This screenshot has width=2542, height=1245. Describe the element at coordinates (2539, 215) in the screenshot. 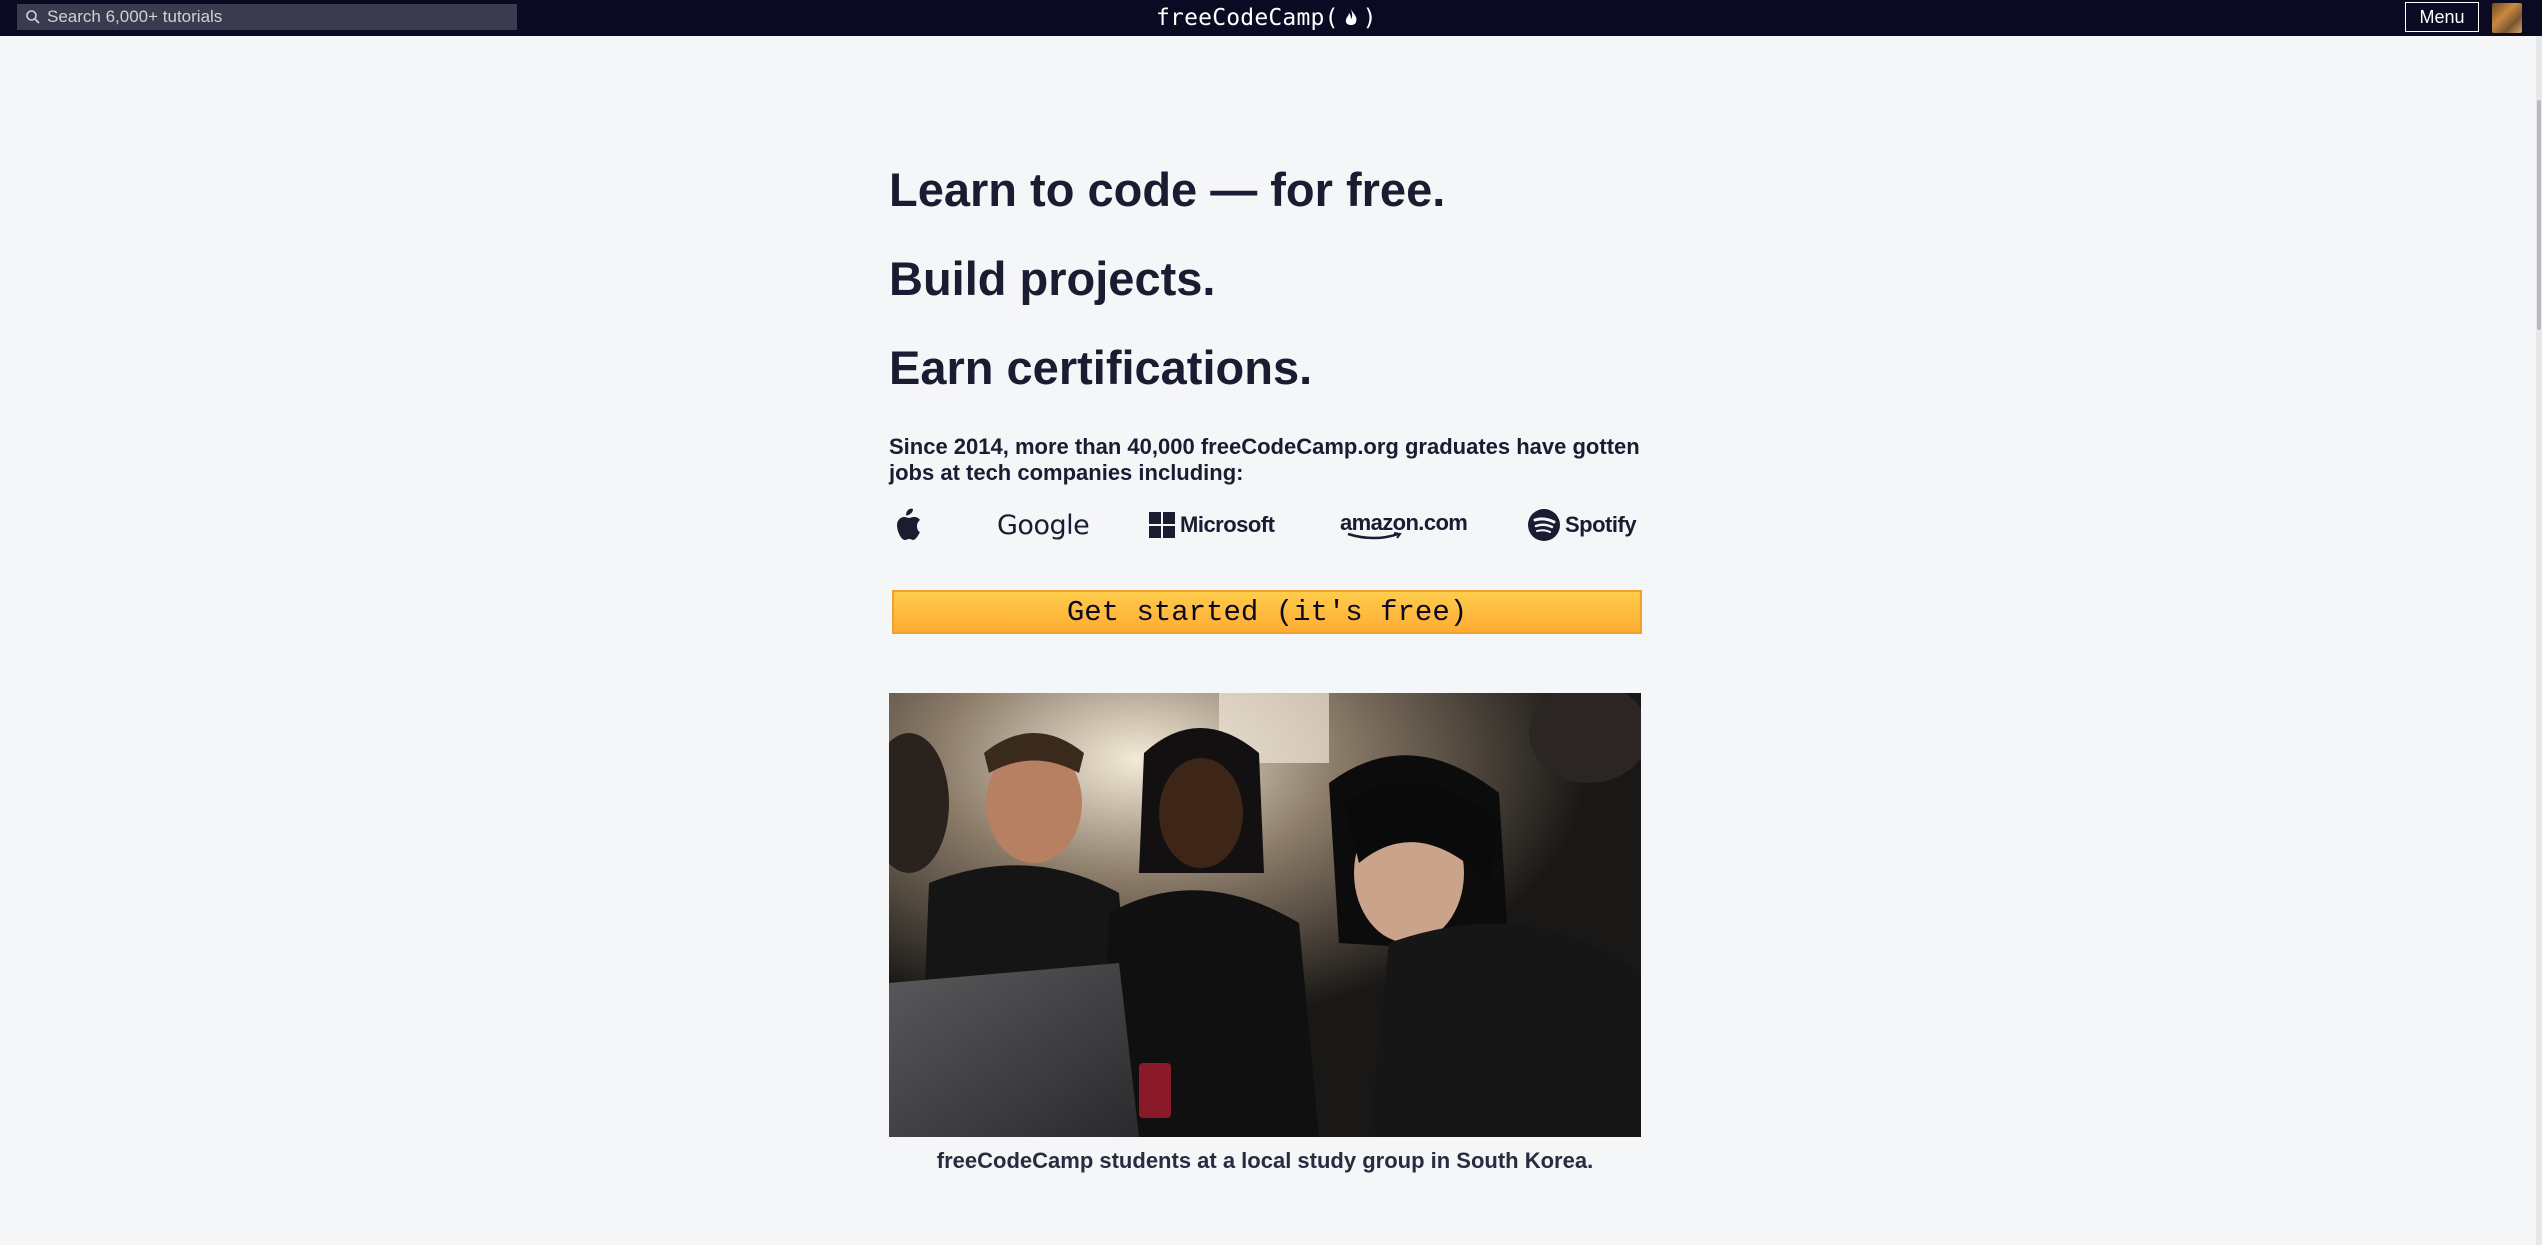

I see `scrollbar-thumb` at that location.